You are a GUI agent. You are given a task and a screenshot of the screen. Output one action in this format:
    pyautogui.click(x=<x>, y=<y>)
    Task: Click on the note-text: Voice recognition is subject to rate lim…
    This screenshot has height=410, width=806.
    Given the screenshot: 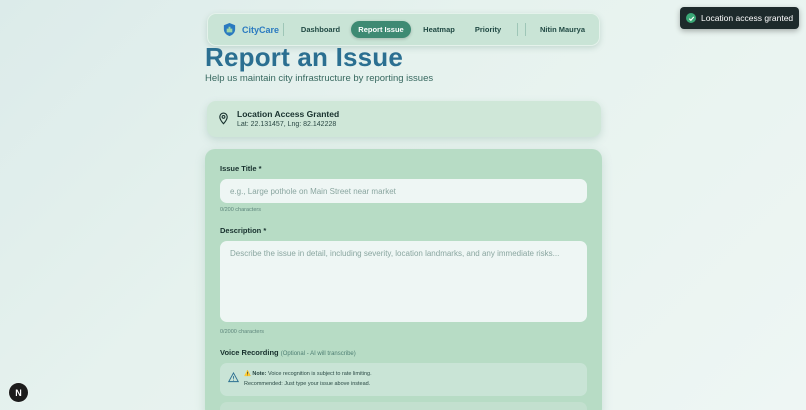 What is the action you would take?
    pyautogui.click(x=319, y=374)
    